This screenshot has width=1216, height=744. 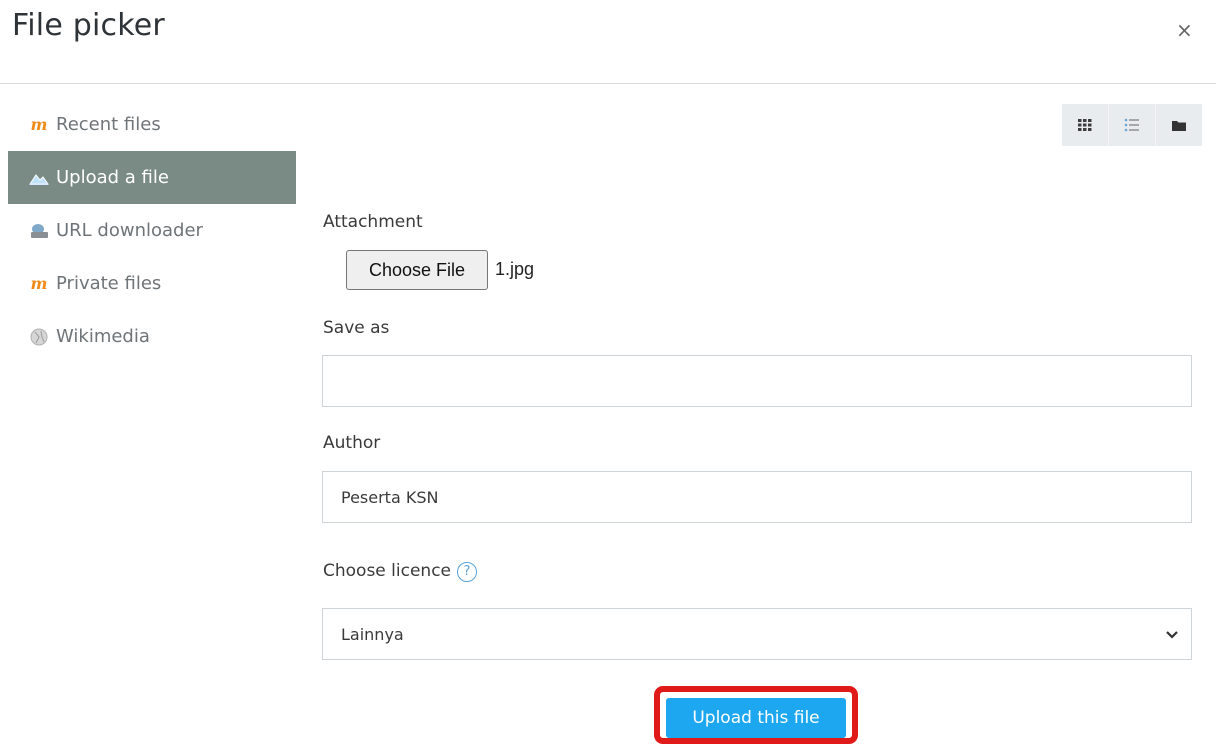 What do you see at coordinates (1178, 125) in the screenshot?
I see `tree-view-icon` at bounding box center [1178, 125].